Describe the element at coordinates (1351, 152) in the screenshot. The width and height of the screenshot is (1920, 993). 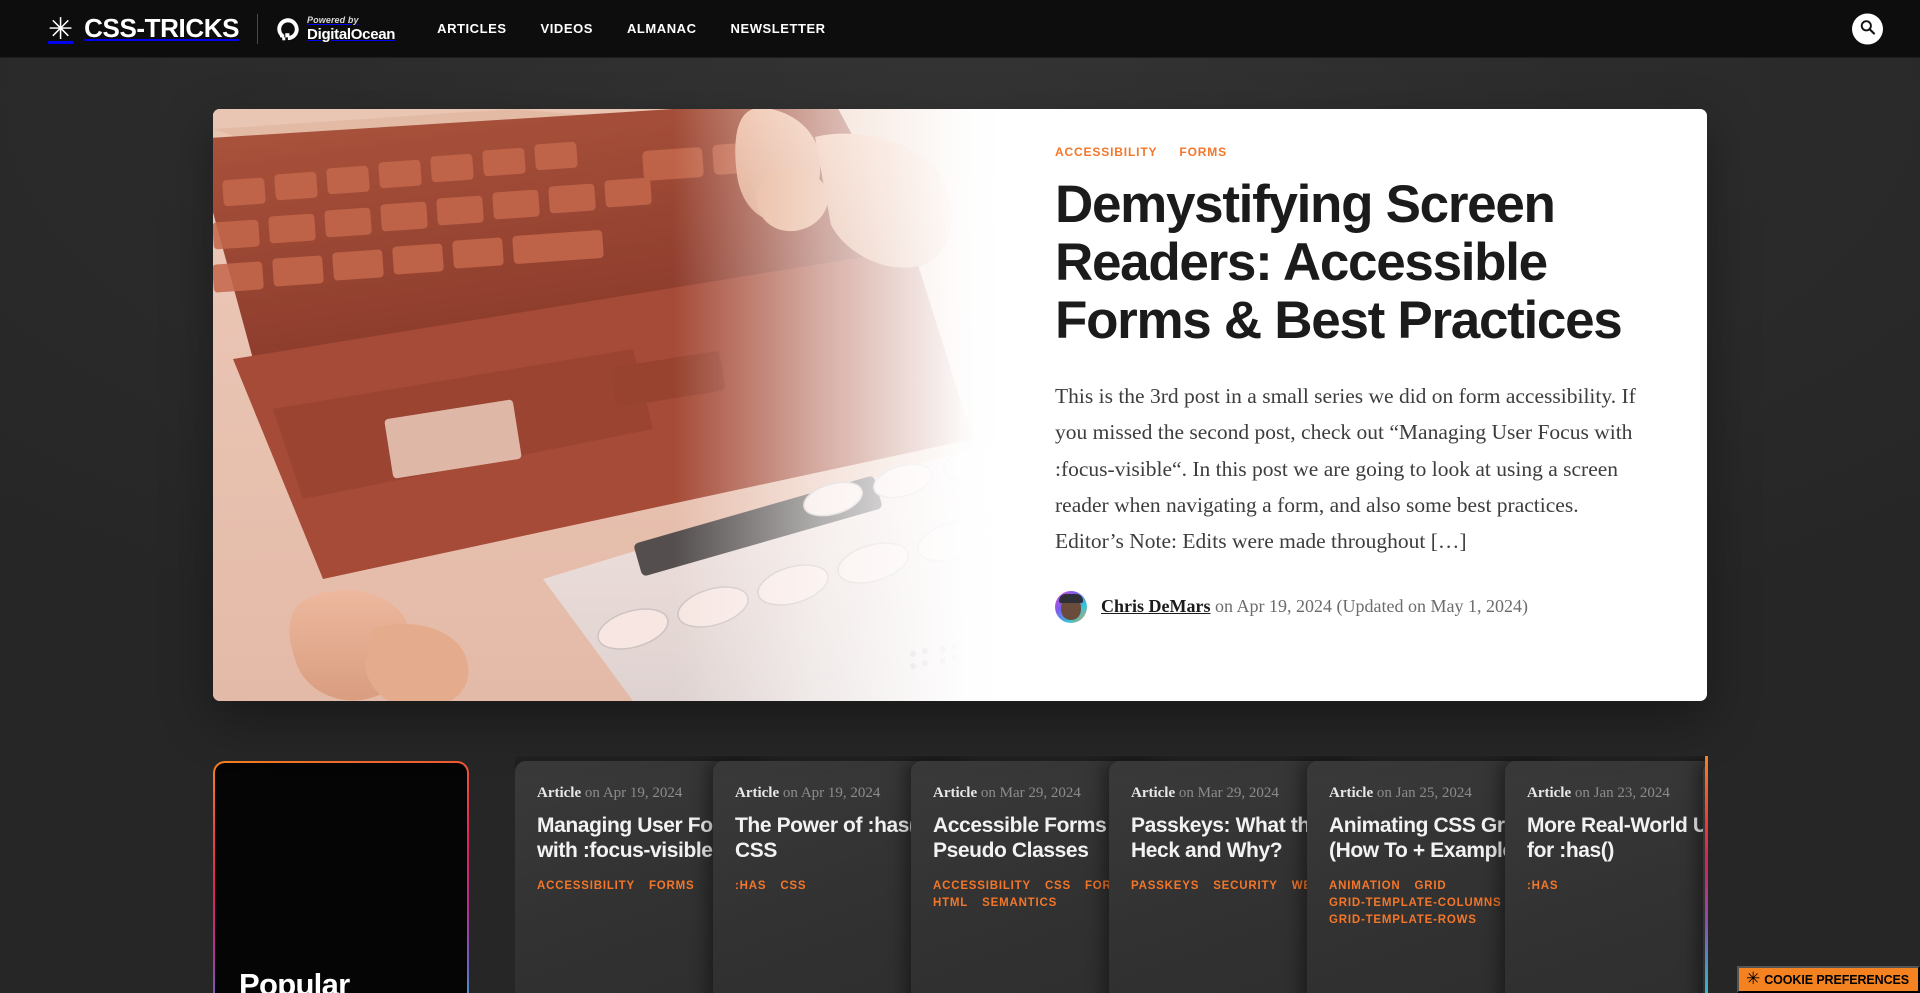
I see `featured-article-tags: ACCESSIBILITY FORMS` at that location.